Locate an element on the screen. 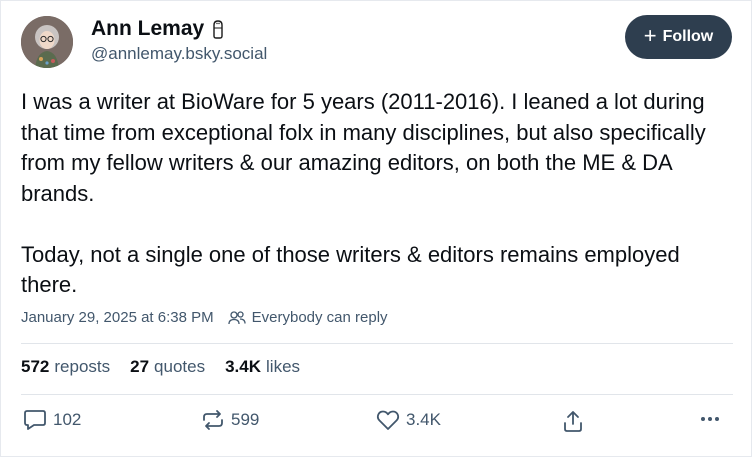 This screenshot has height=457, width=752. like-button: 3.4K is located at coordinates (408, 420).